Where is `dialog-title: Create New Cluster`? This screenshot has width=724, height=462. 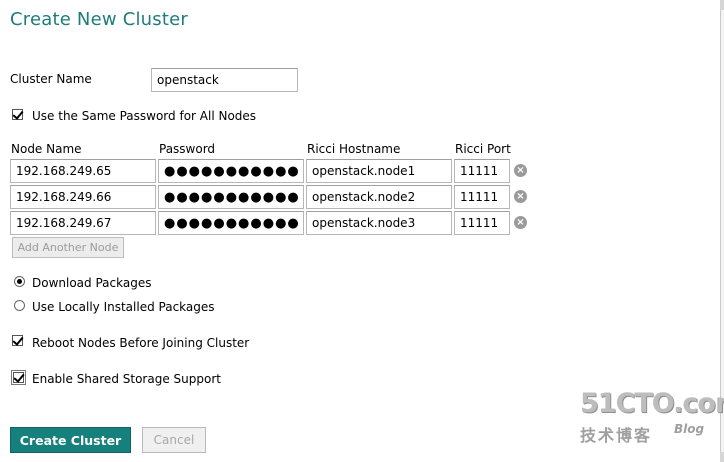
dialog-title: Create New Cluster is located at coordinates (99, 19).